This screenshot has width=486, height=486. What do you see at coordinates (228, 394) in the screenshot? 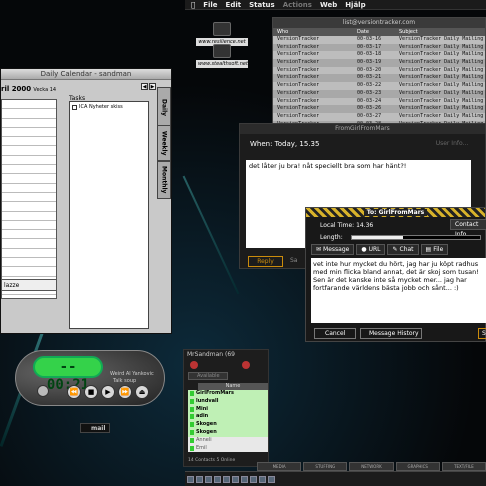
I see `buddy-item: GirlFromMars` at bounding box center [228, 394].